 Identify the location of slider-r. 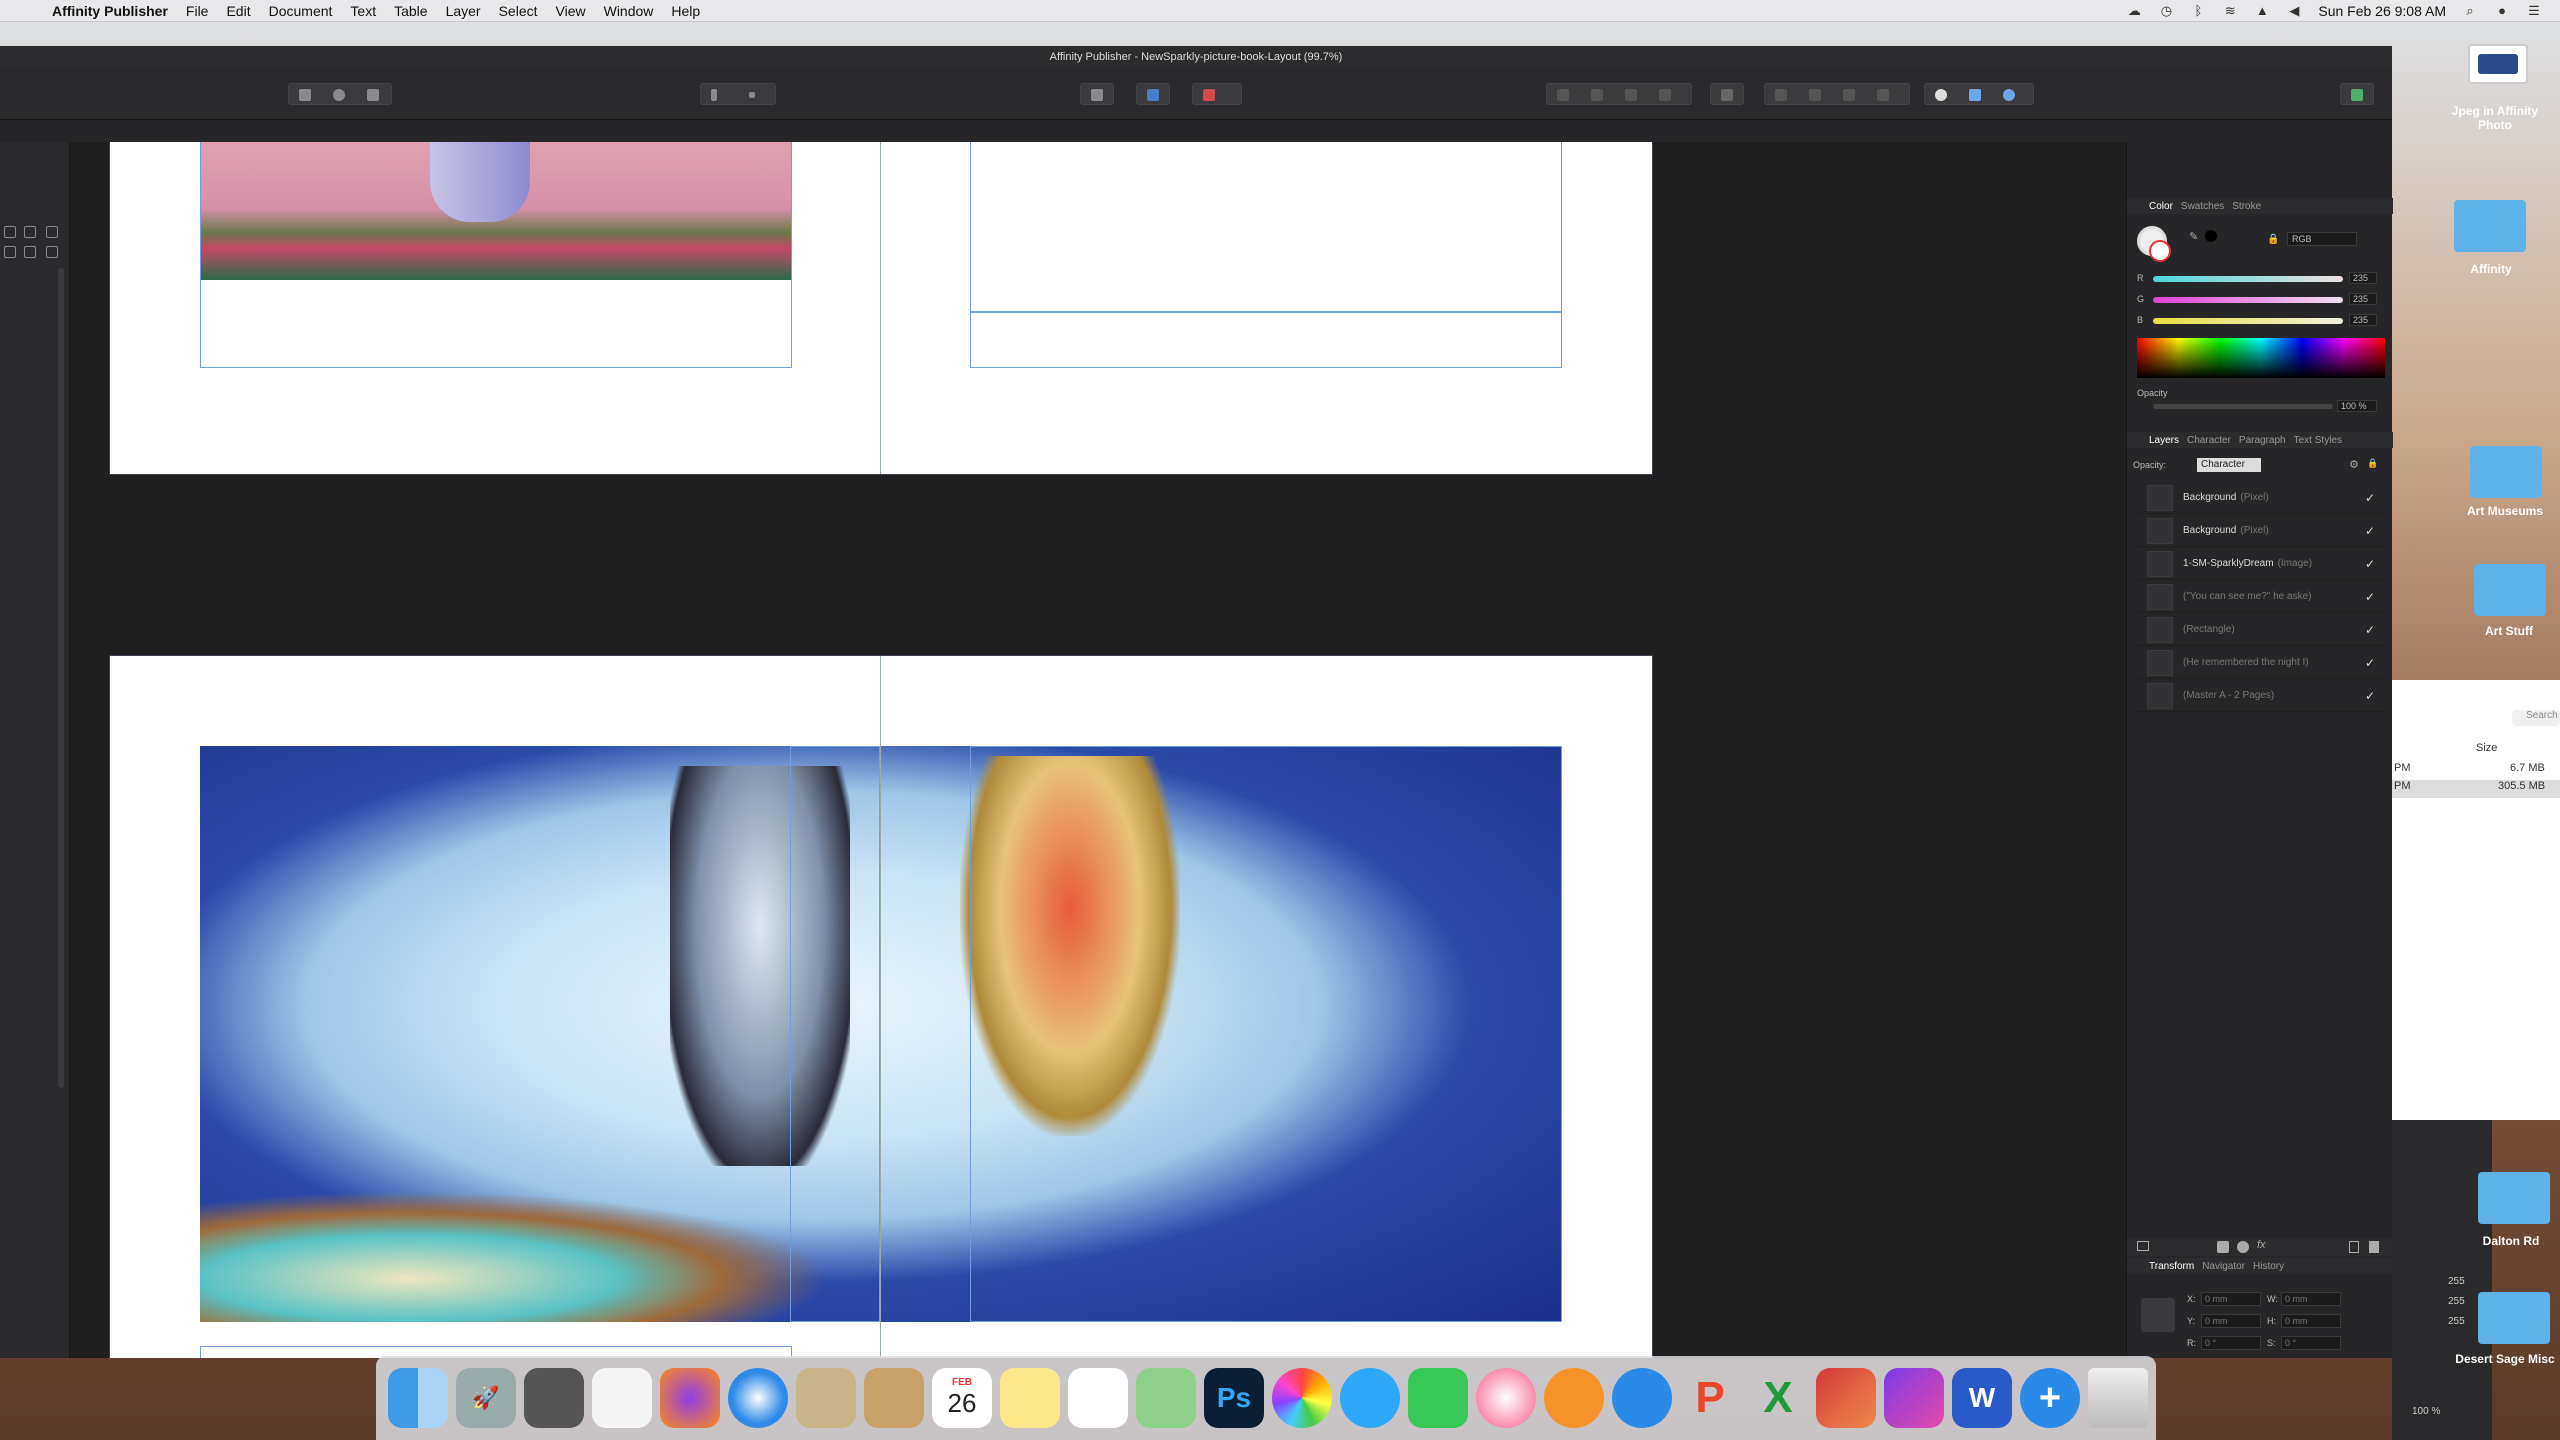
(2248, 279).